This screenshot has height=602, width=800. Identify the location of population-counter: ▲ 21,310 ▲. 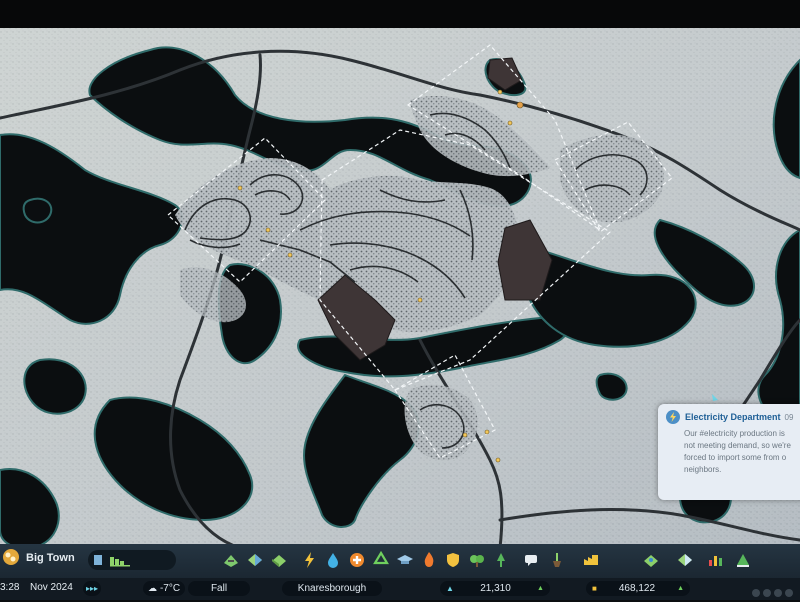
(495, 588).